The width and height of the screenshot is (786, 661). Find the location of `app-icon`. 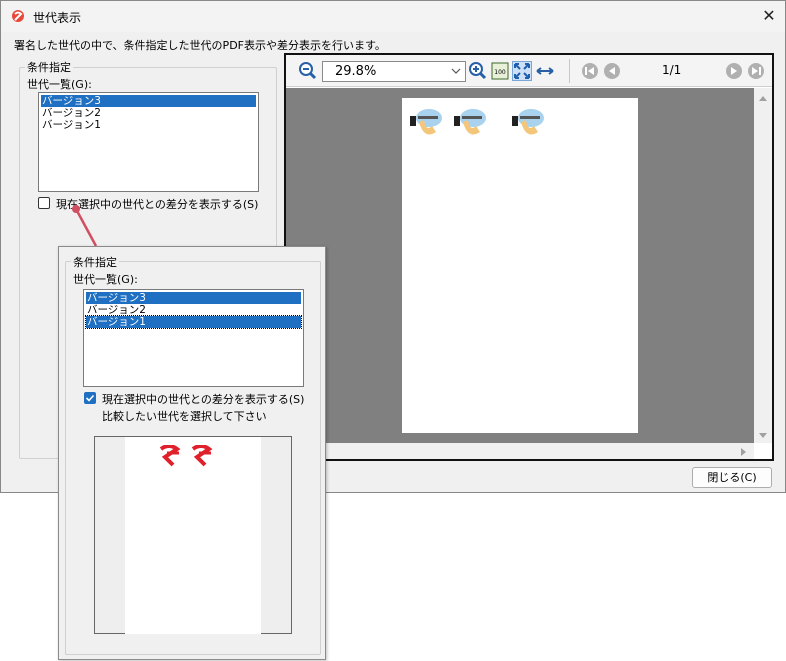

app-icon is located at coordinates (18, 16).